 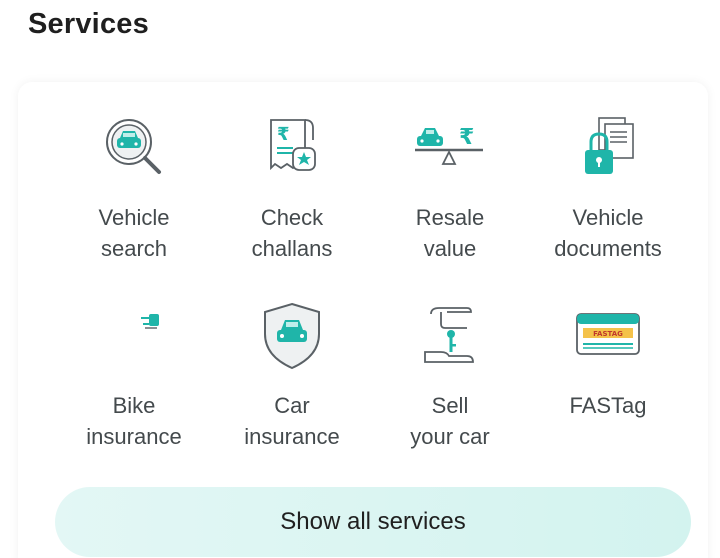 What do you see at coordinates (608, 233) in the screenshot?
I see `service-label: Vehicle documents` at bounding box center [608, 233].